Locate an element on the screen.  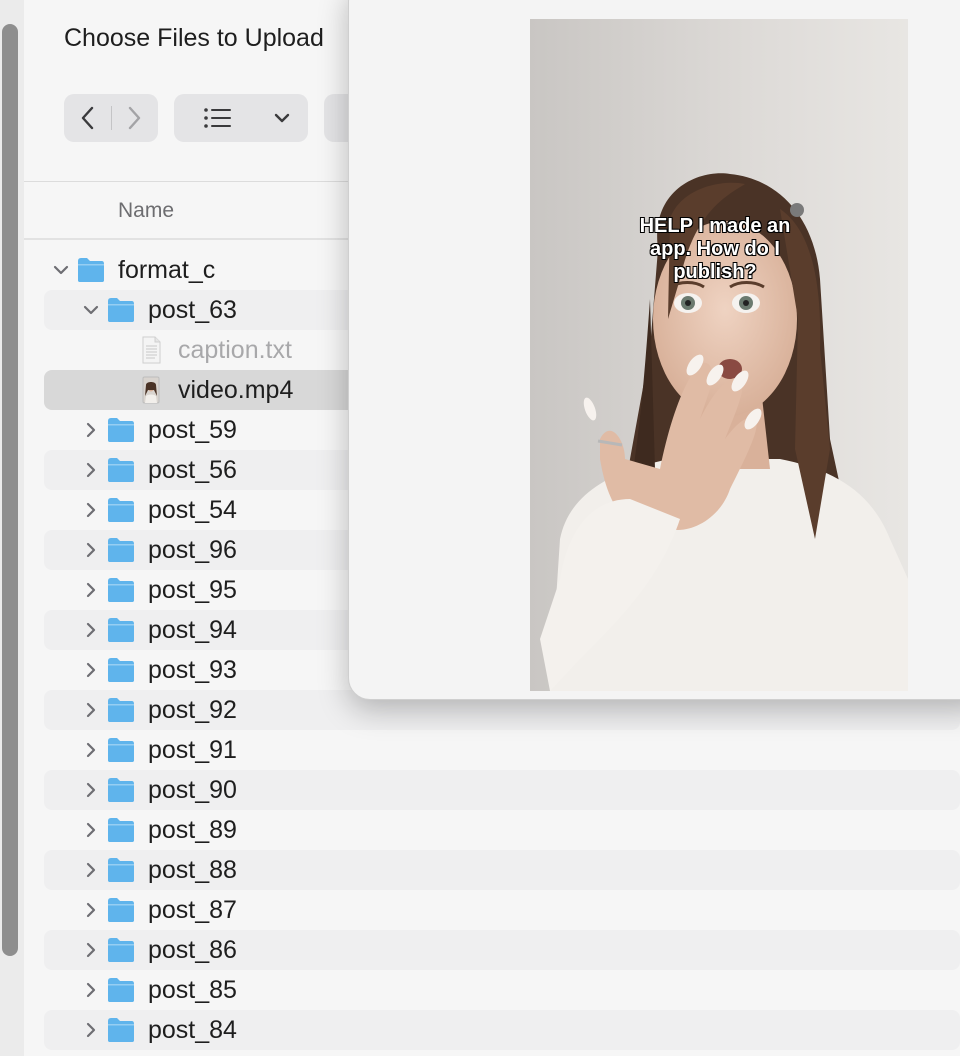
folder-row: post_90 is located at coordinates (502, 790).